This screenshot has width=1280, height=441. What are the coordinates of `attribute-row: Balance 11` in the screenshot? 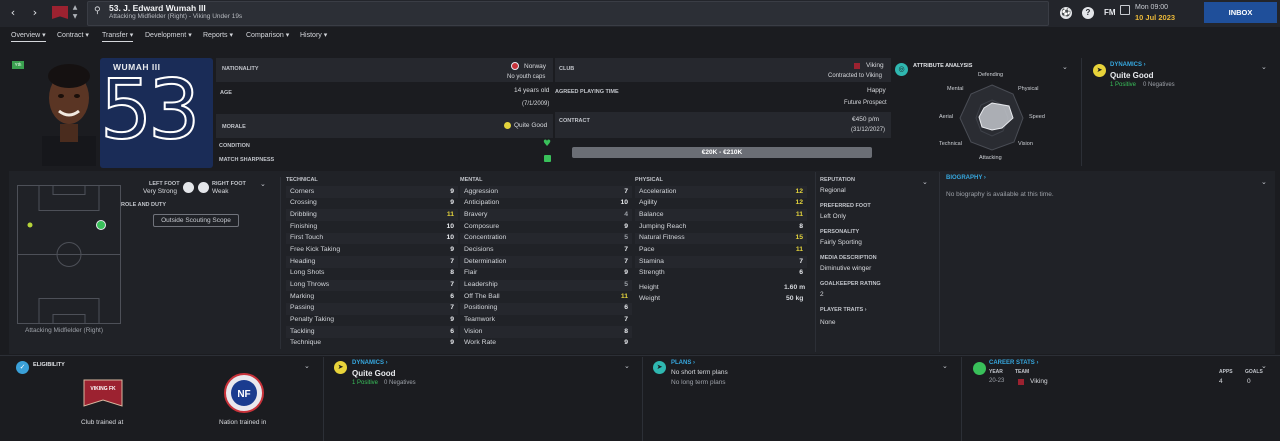 It's located at (721, 215).